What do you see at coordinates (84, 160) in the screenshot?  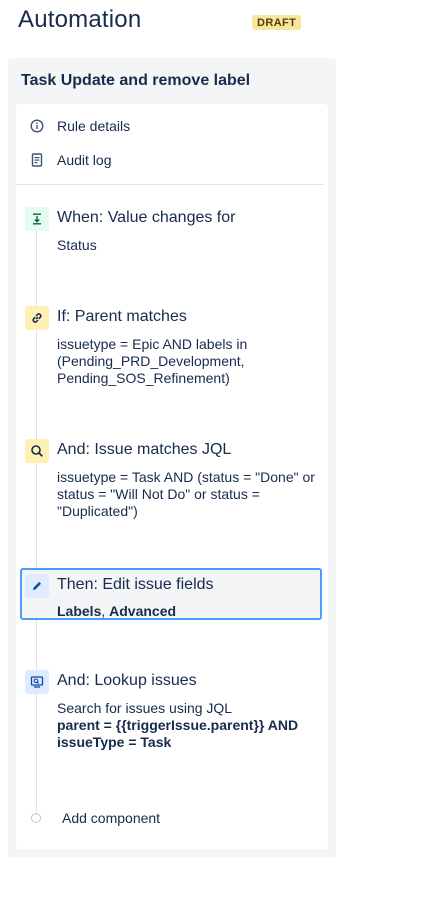 I see `nav-audit-log-label: Audit log` at bounding box center [84, 160].